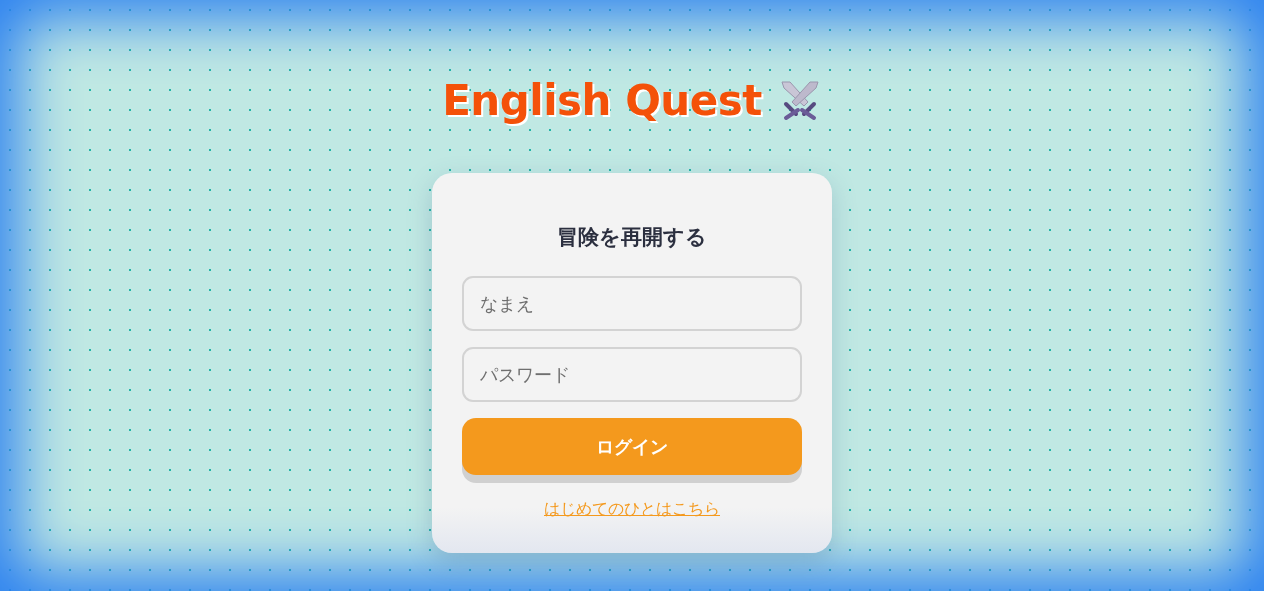  What do you see at coordinates (632, 303) in the screenshot?
I see `input-field: なまえ` at bounding box center [632, 303].